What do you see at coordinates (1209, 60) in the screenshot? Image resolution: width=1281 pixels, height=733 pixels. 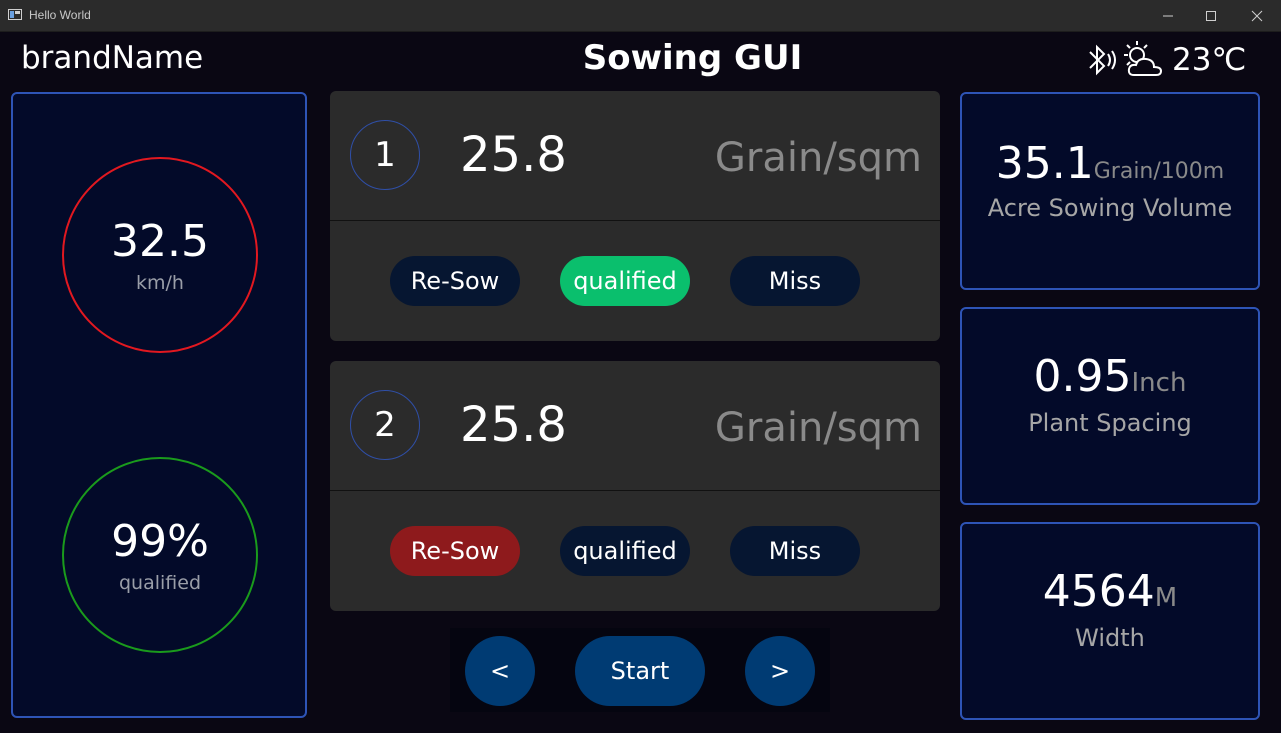 I see `temperature-readout: 23℃` at bounding box center [1209, 60].